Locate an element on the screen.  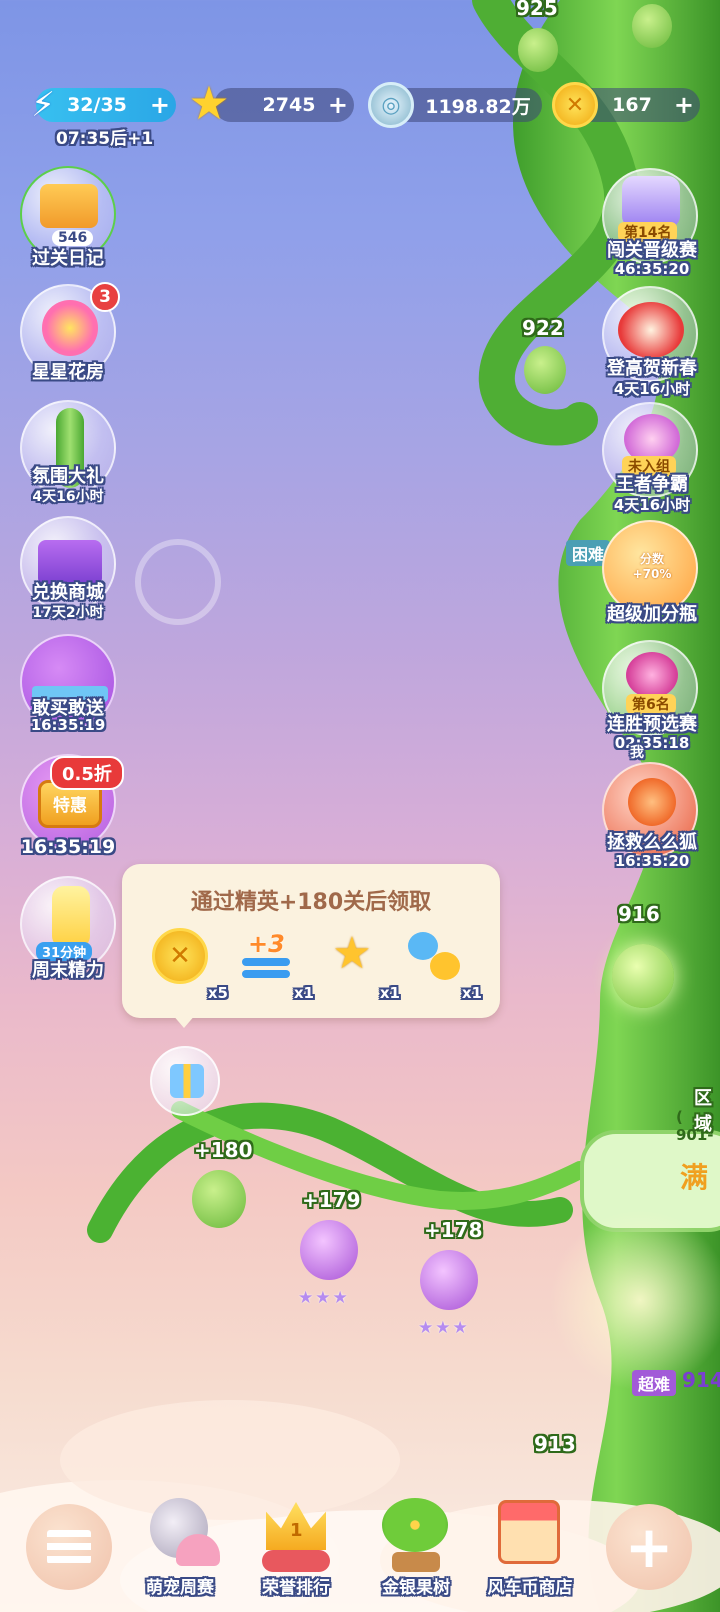
menu-icon is located at coordinates (69, 1547).